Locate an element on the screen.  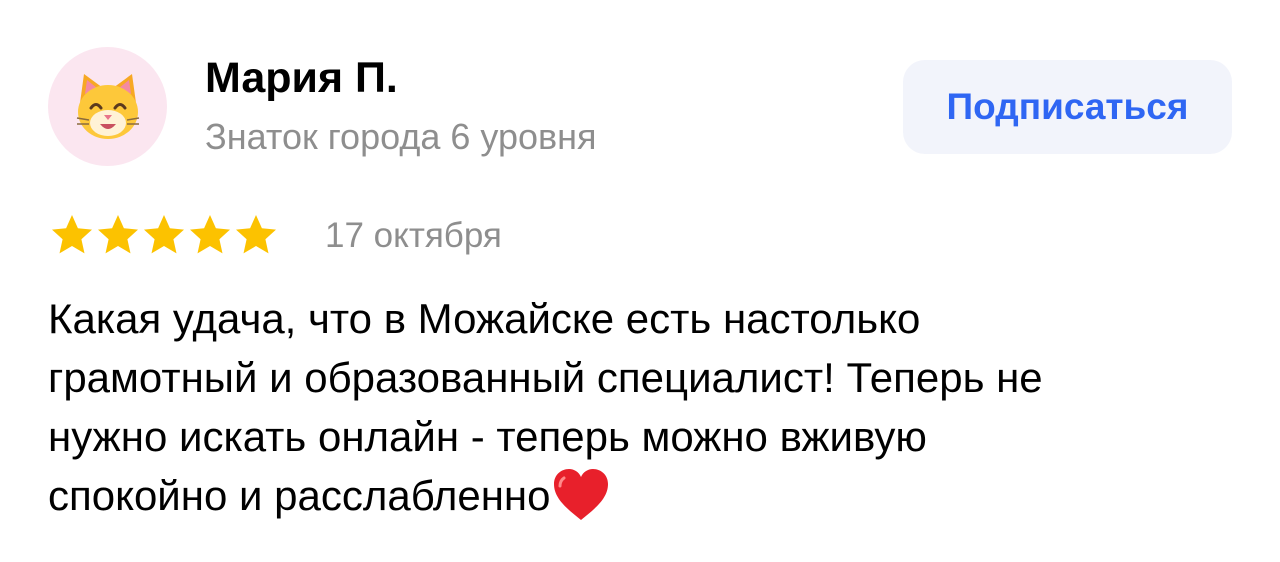
author-name: Мария П. is located at coordinates (301, 78).